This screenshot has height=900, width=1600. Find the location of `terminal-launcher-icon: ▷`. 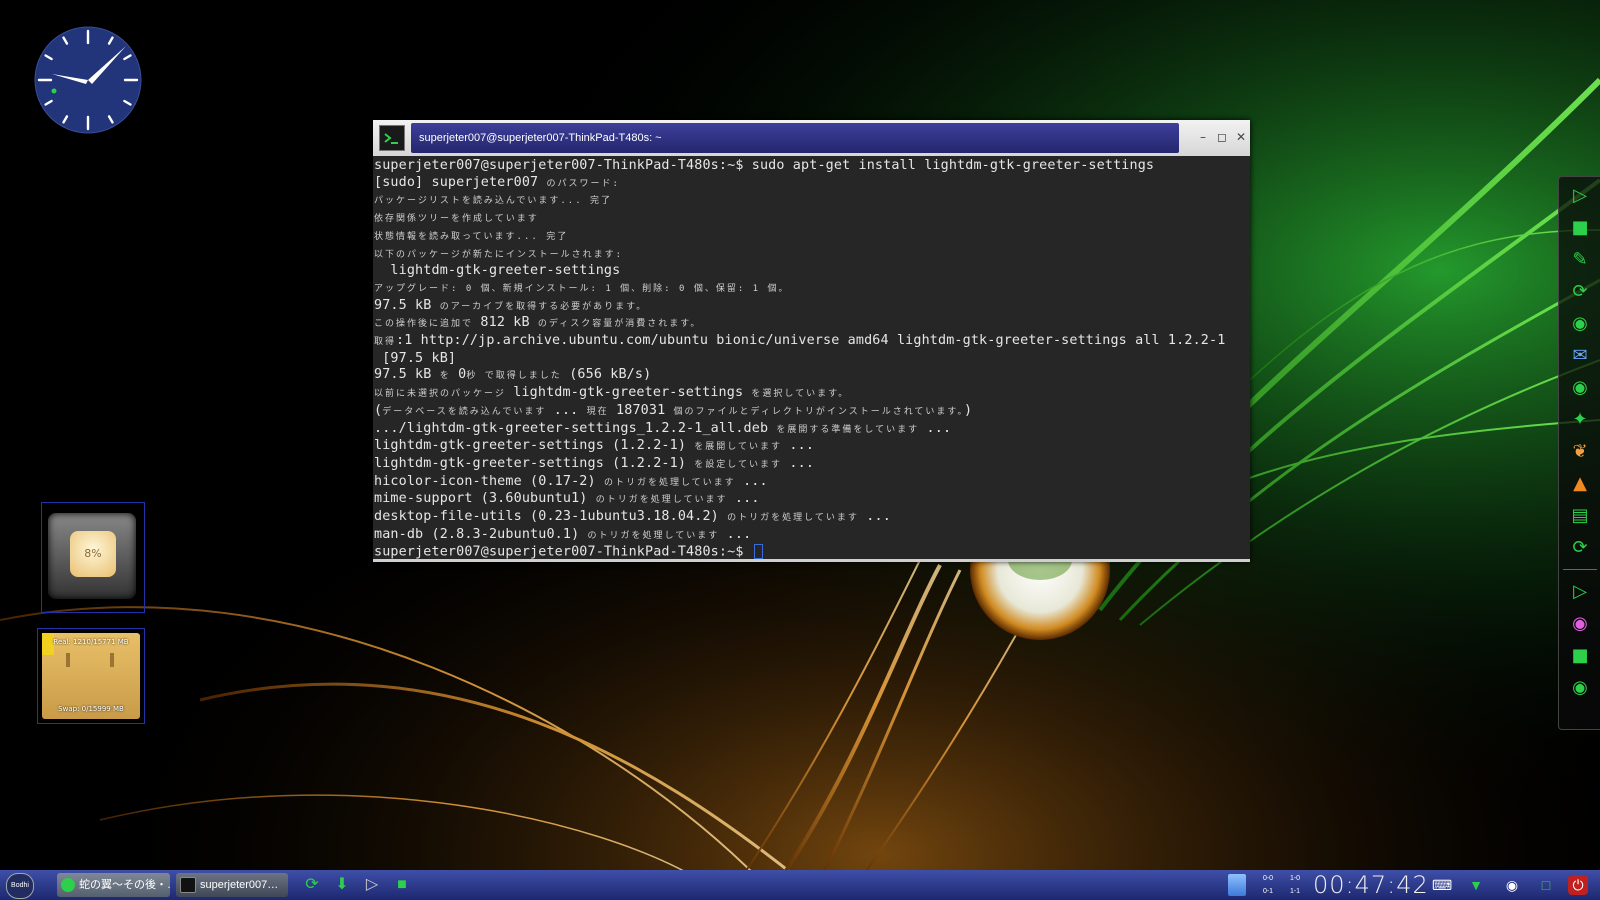

terminal-launcher-icon: ▷ is located at coordinates (372, 885).